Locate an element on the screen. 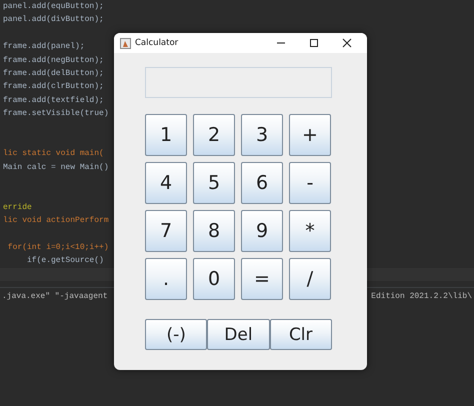  calculator-key: 8 is located at coordinates (214, 231).